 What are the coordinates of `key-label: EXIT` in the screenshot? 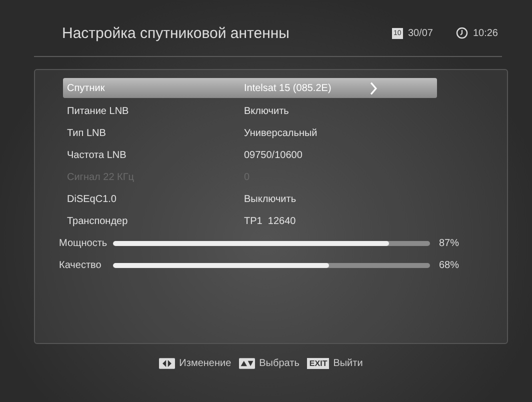 It's located at (318, 363).